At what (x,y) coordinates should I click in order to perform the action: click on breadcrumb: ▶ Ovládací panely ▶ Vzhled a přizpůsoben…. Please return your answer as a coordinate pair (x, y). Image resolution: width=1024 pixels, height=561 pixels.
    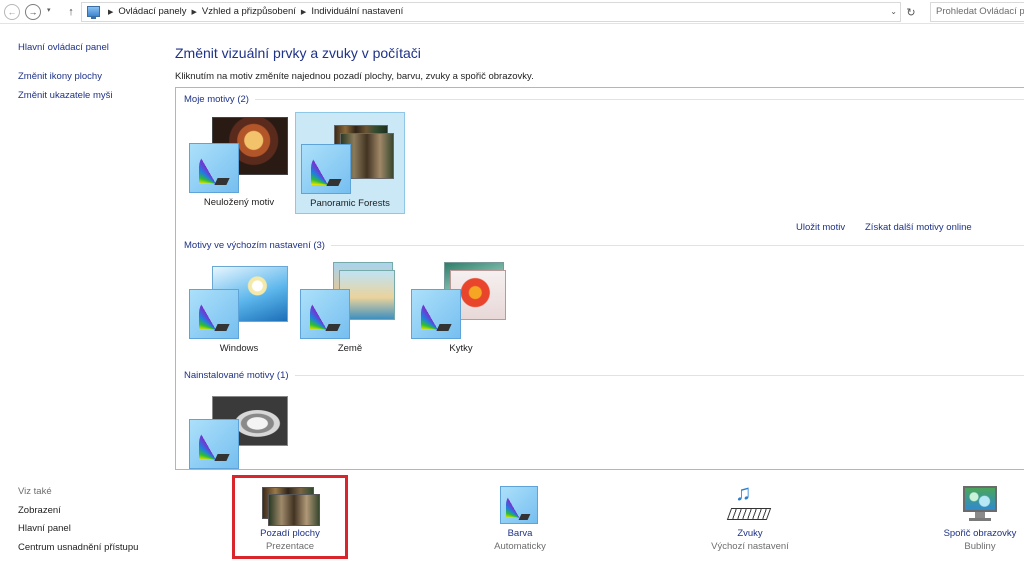
    Looking at the image, I should click on (253, 11).